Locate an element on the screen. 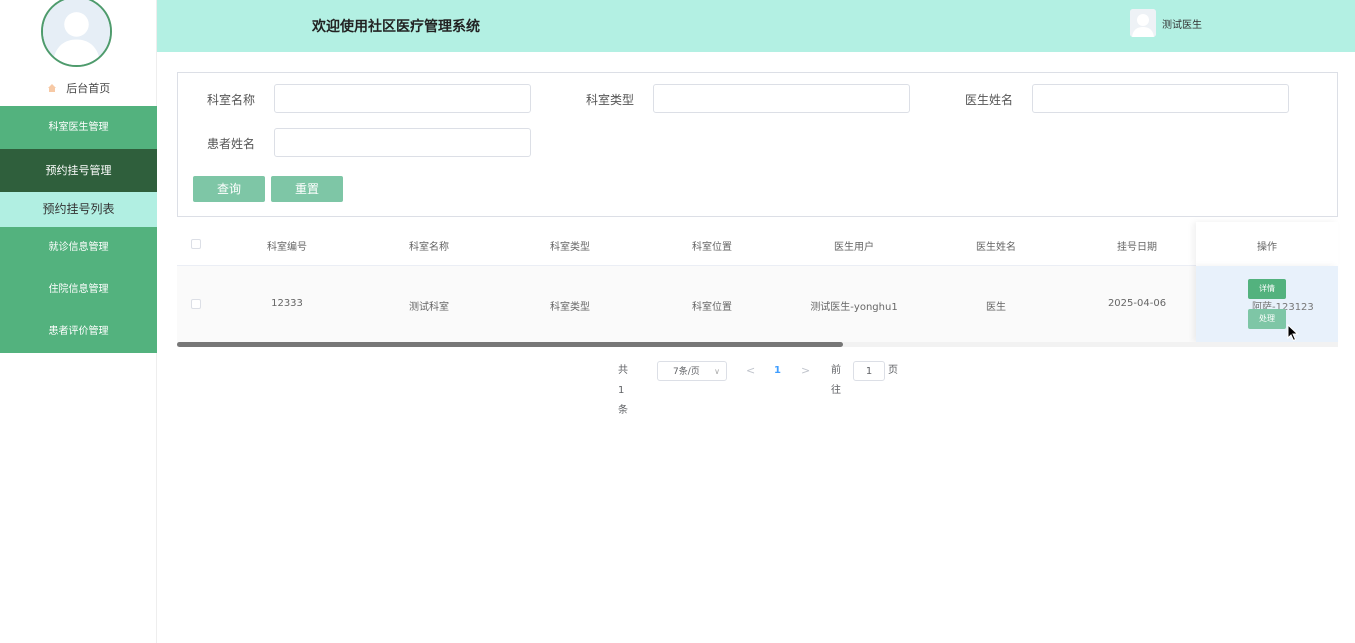  avatar is located at coordinates (76, 33).